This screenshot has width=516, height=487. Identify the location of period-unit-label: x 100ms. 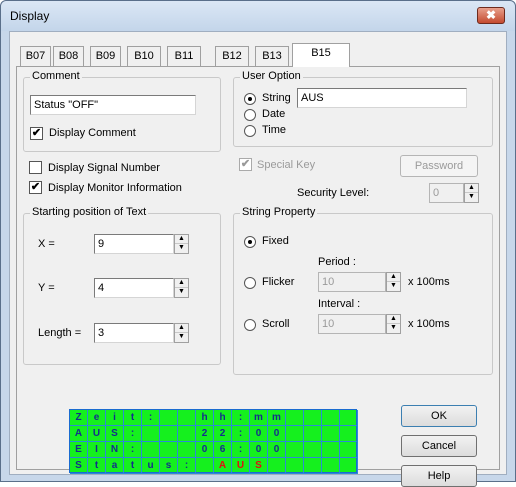
(429, 282).